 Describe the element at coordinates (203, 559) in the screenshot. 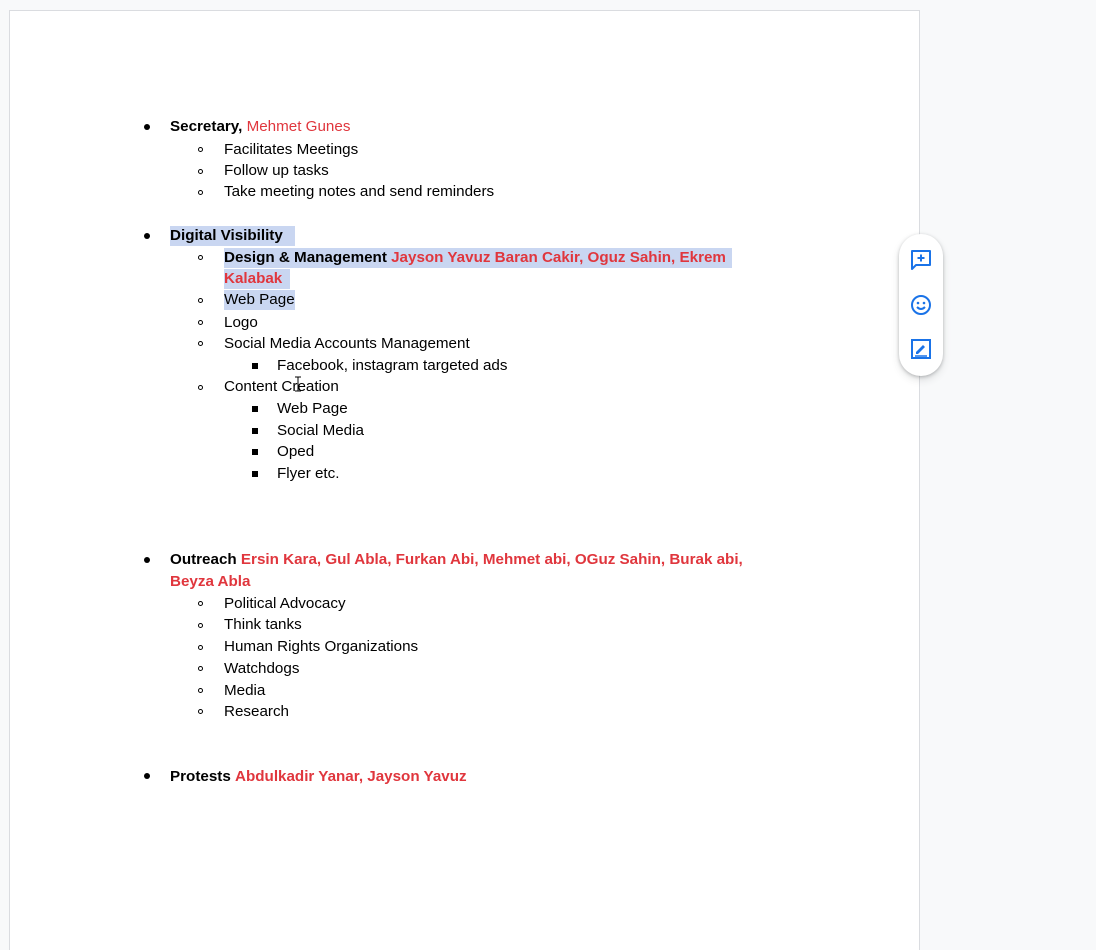

I see `outreach-label: Outreach` at that location.